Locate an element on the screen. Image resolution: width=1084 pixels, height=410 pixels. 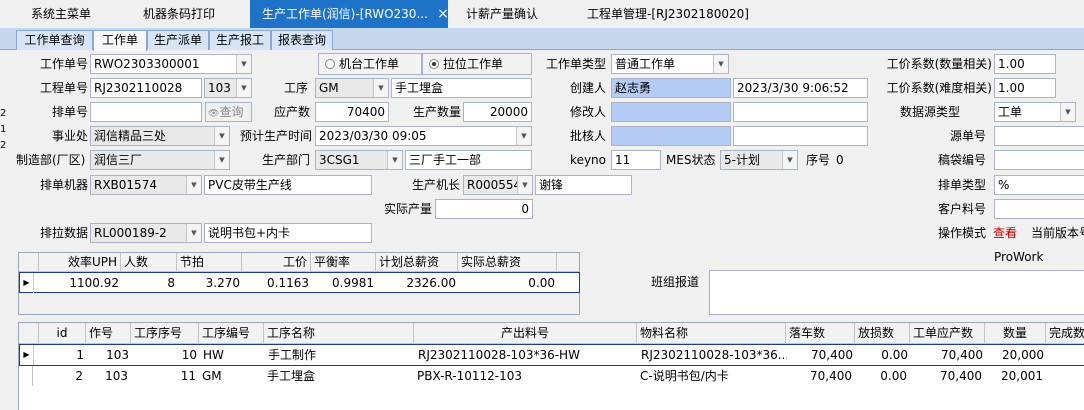
tab-label: 生产派单 is located at coordinates (177, 40).